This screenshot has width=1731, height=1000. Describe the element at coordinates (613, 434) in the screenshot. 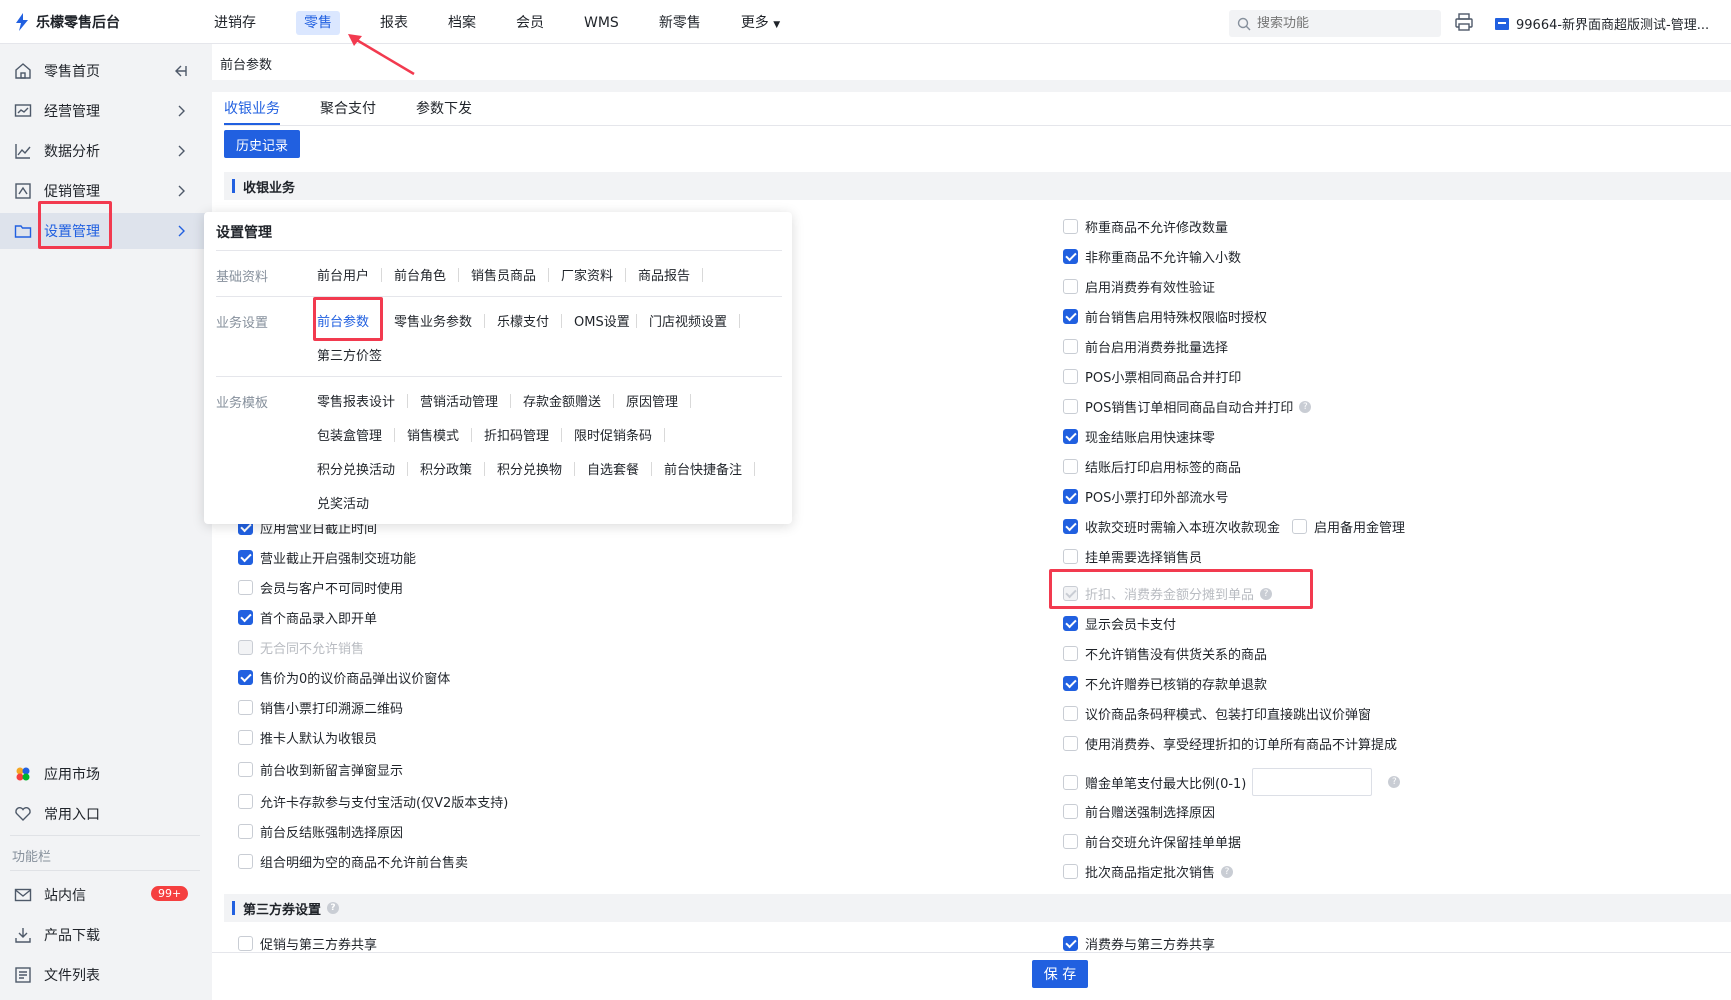

I see `flyout-link: 限时促销条码` at that location.